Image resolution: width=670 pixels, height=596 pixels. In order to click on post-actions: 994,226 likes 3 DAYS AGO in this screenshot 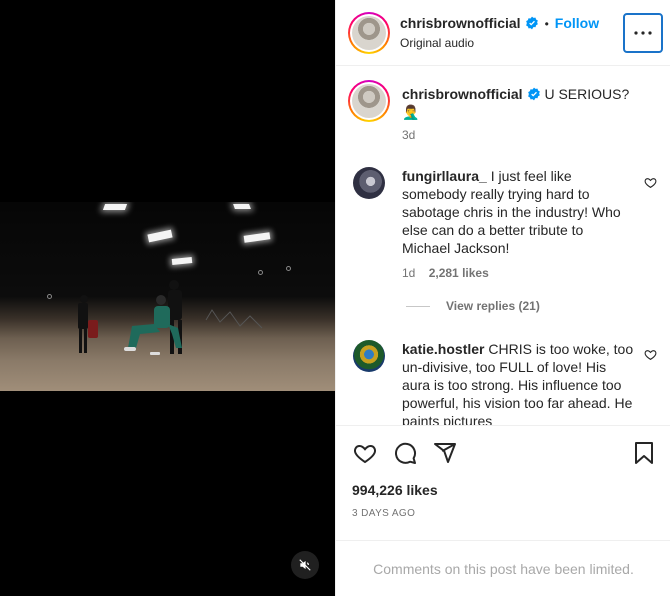, I will do `click(503, 482)`.